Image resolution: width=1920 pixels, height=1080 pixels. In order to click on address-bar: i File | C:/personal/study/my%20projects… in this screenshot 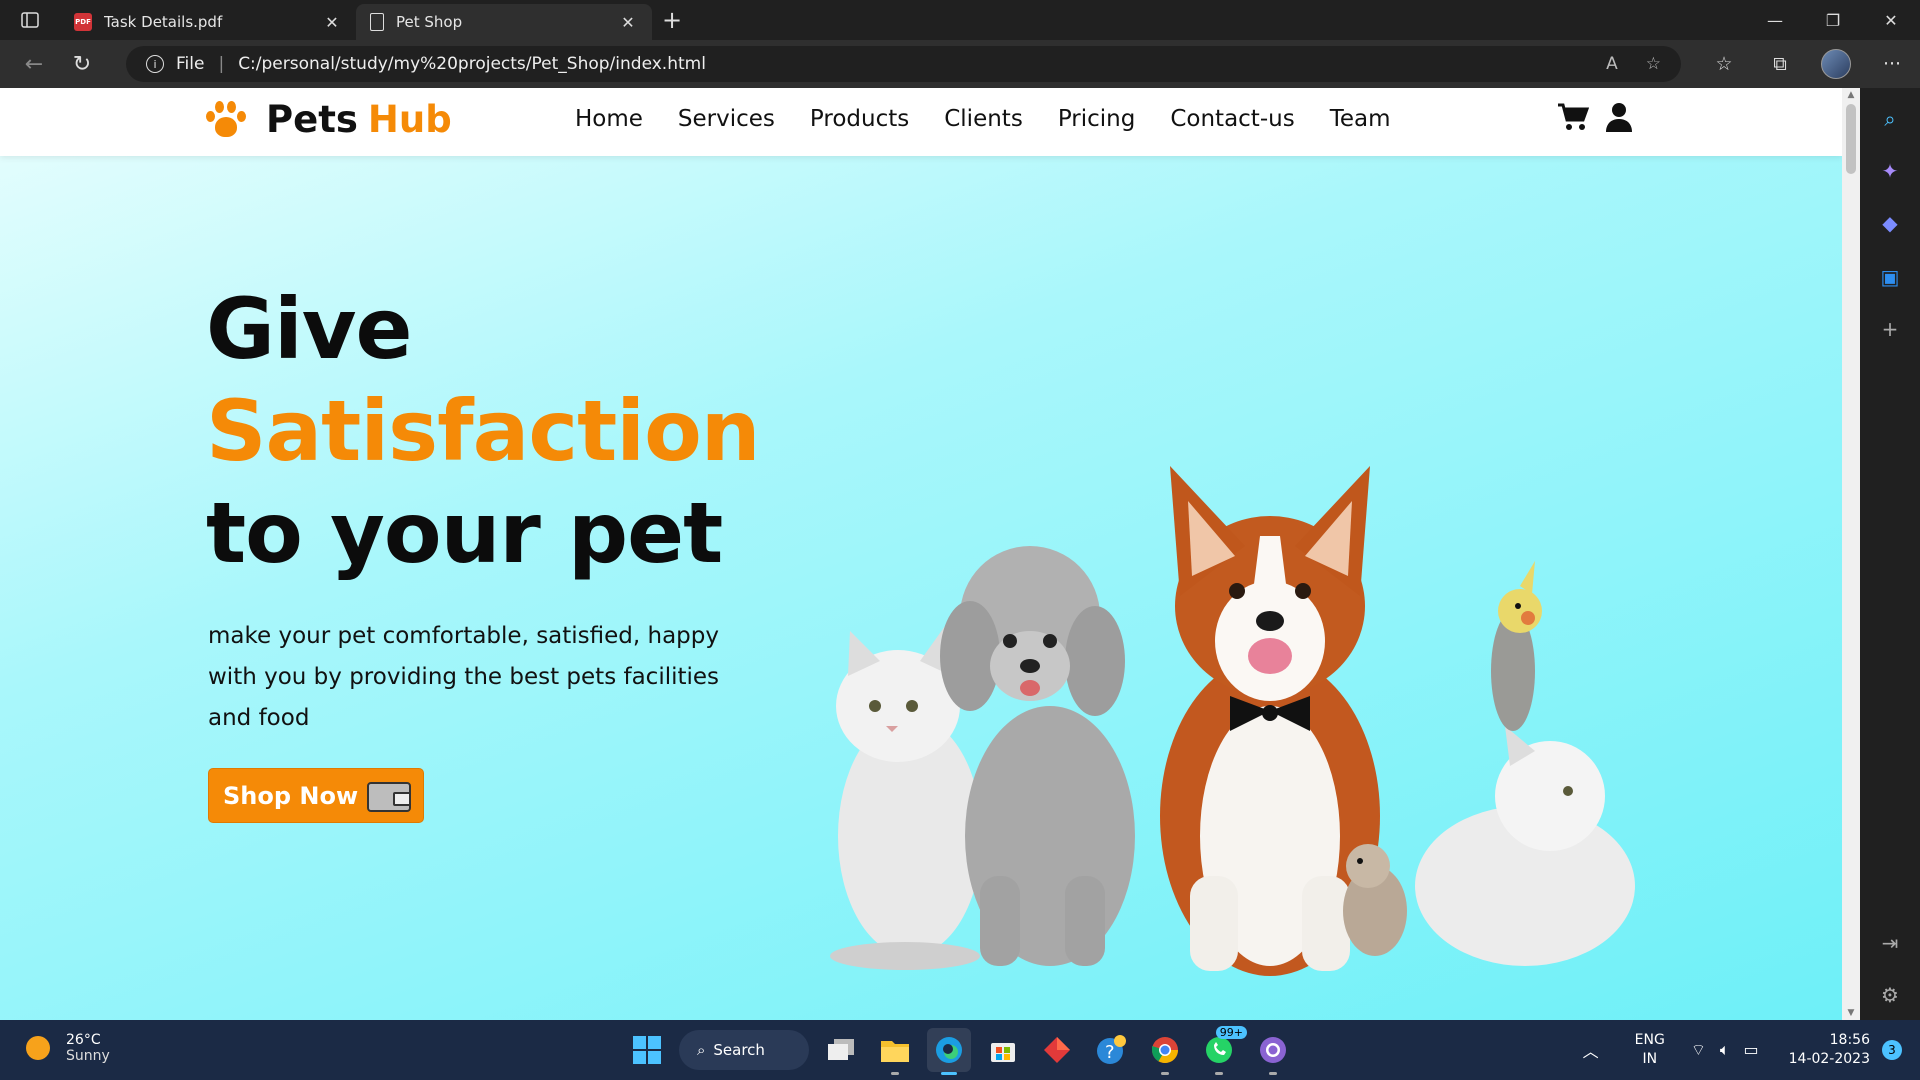, I will do `click(903, 64)`.